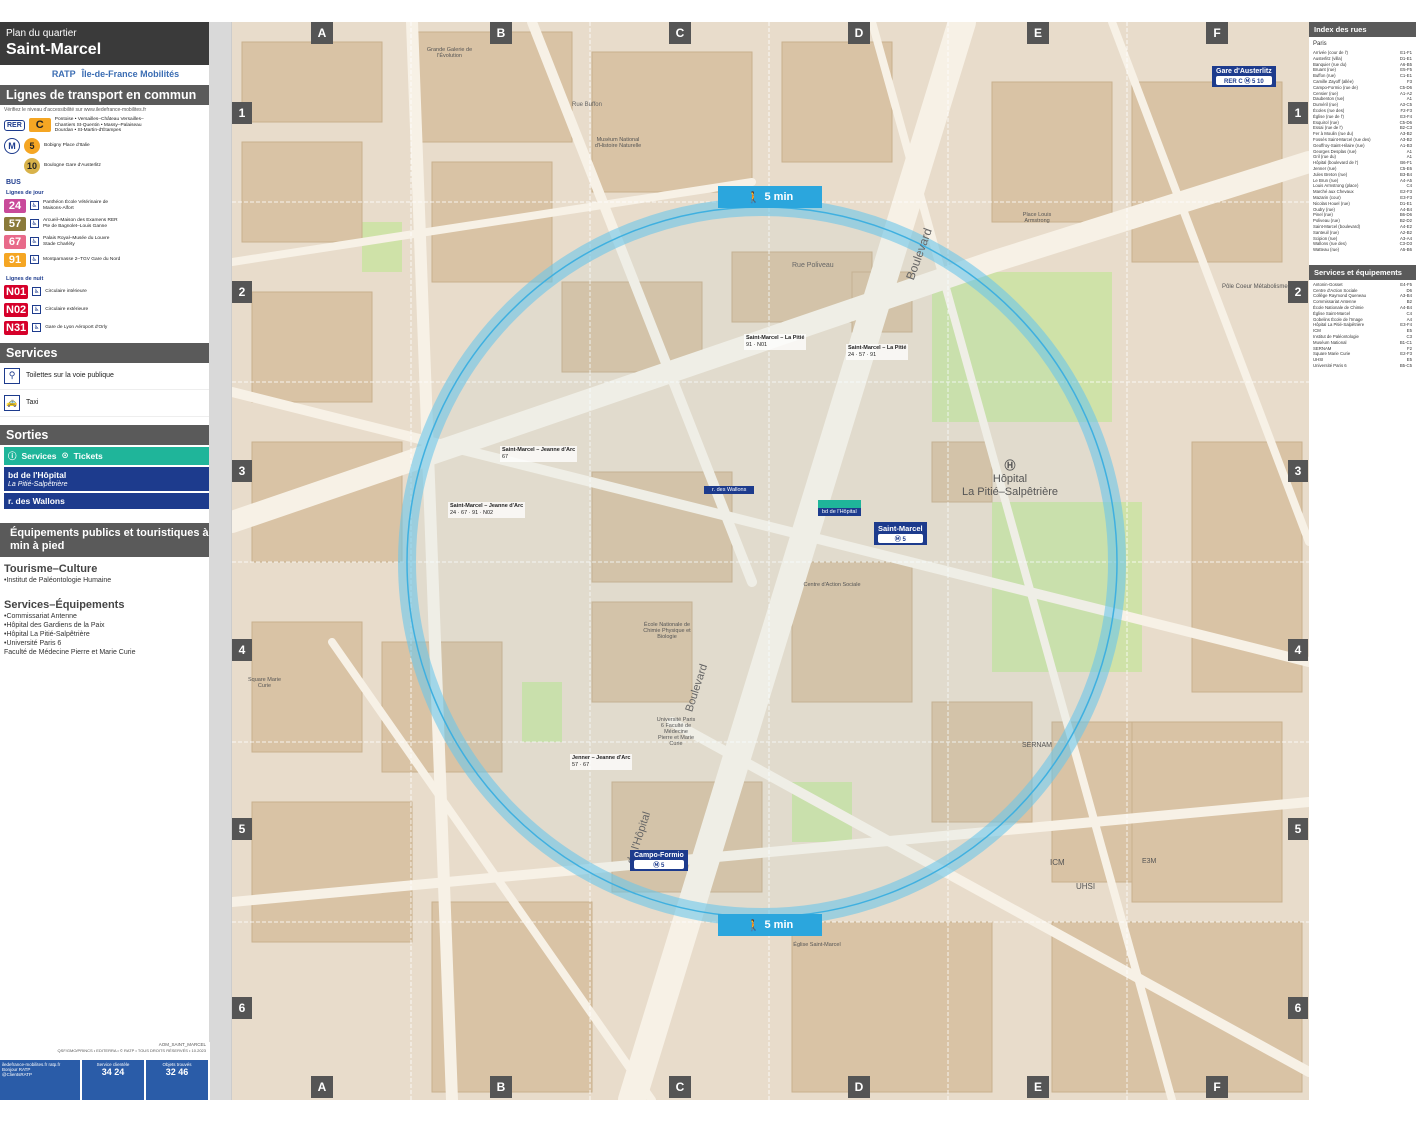 The width and height of the screenshot is (1416, 1122). What do you see at coordinates (63, 74) in the screenshot?
I see `ratp-logo: RATP` at bounding box center [63, 74].